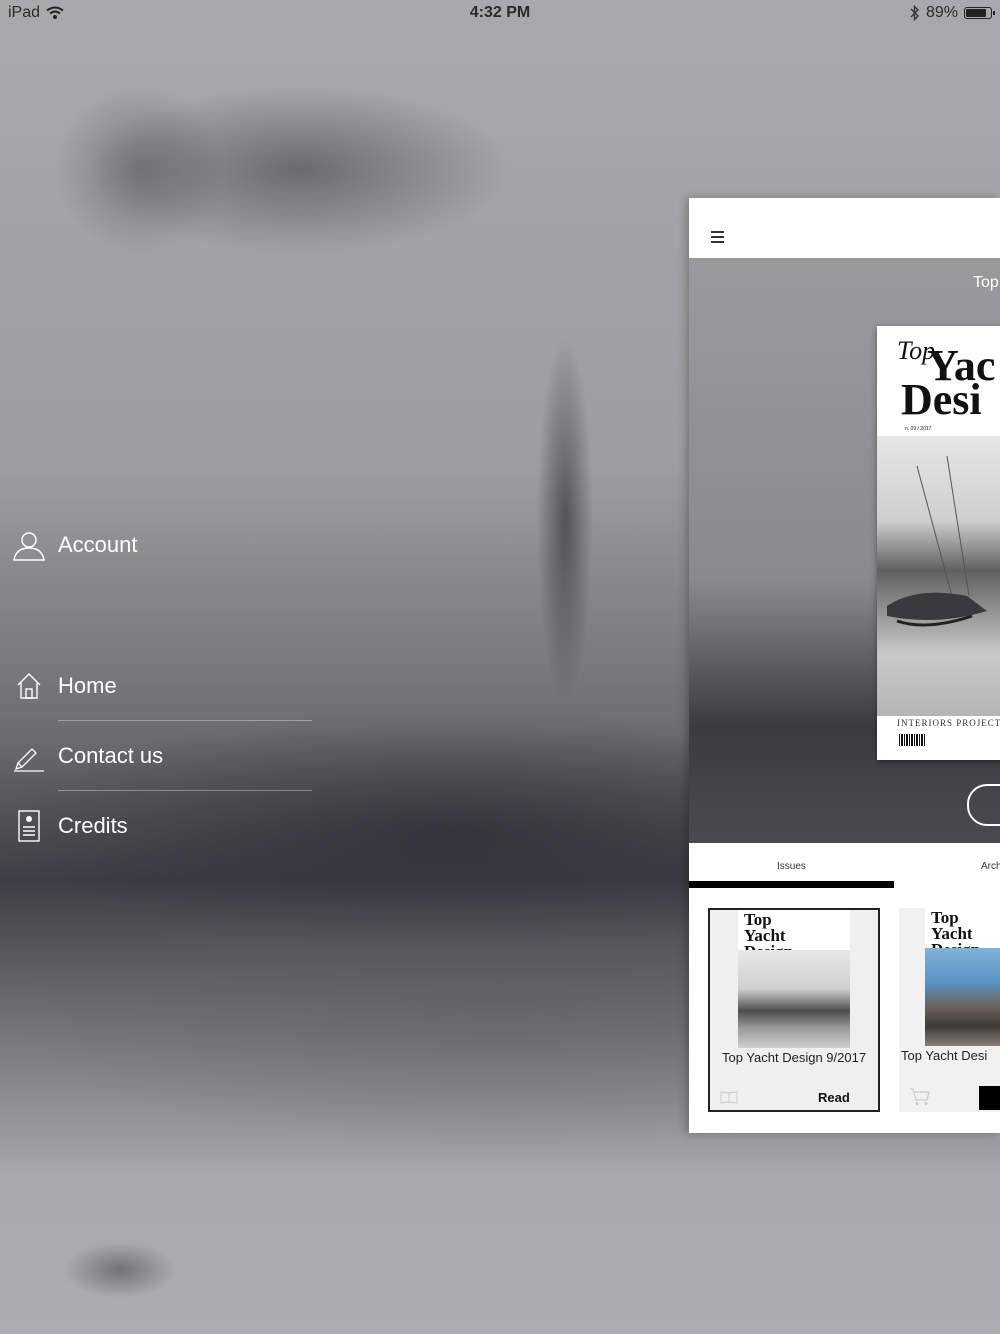 This screenshot has height=1334, width=1000. Describe the element at coordinates (791, 884) in the screenshot. I see `active-tab-underline` at that location.